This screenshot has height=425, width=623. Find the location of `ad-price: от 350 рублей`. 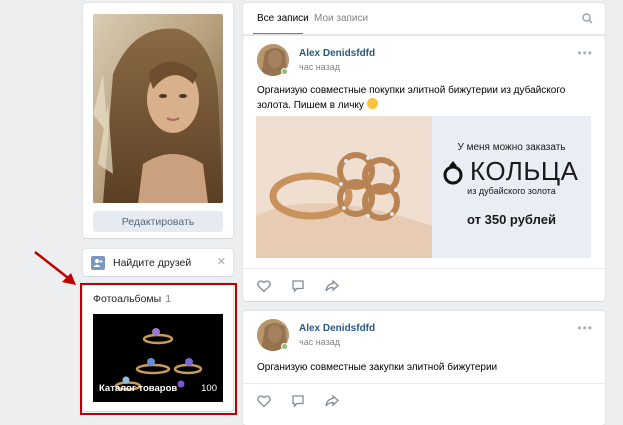

ad-price: от 350 рублей is located at coordinates (511, 219).